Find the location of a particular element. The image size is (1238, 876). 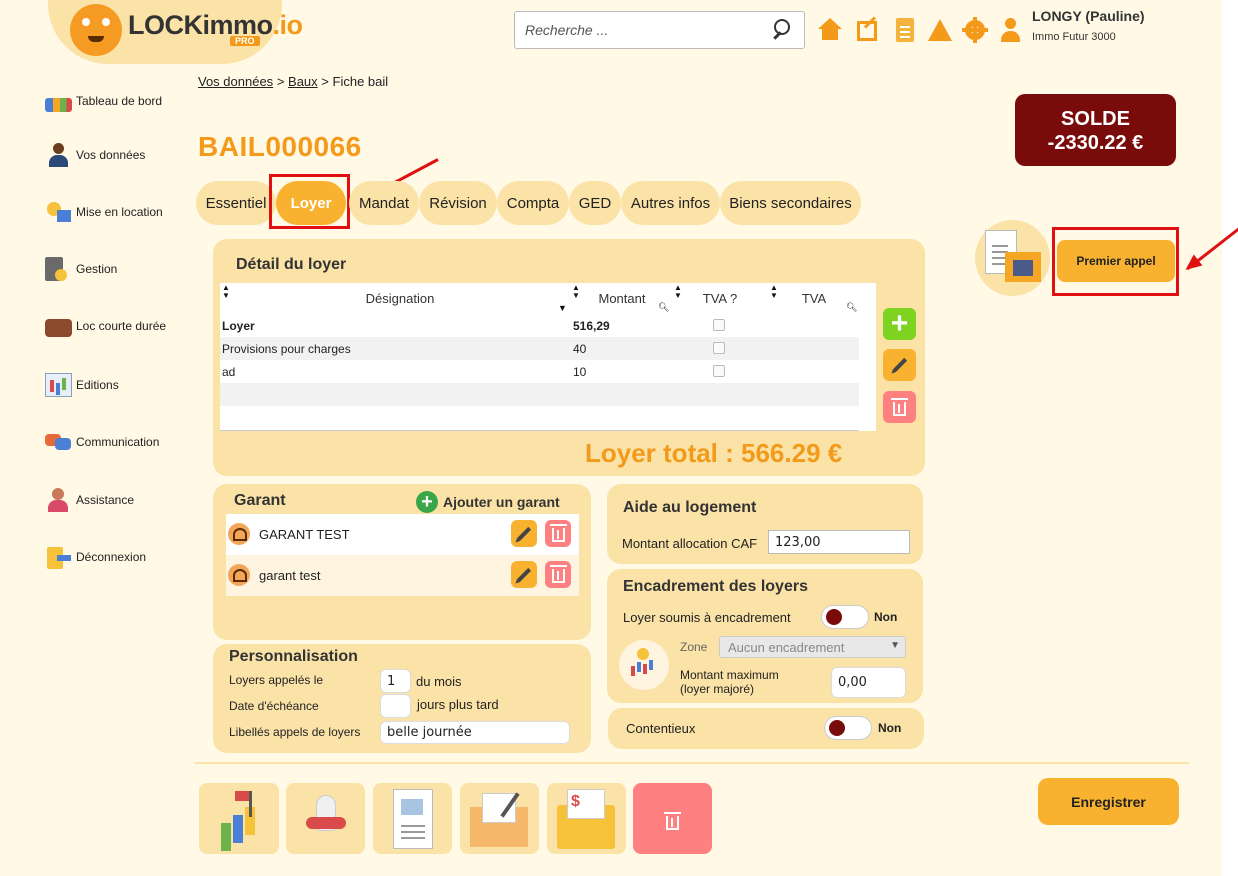

rent-cap-chart-icon is located at coordinates (644, 665).